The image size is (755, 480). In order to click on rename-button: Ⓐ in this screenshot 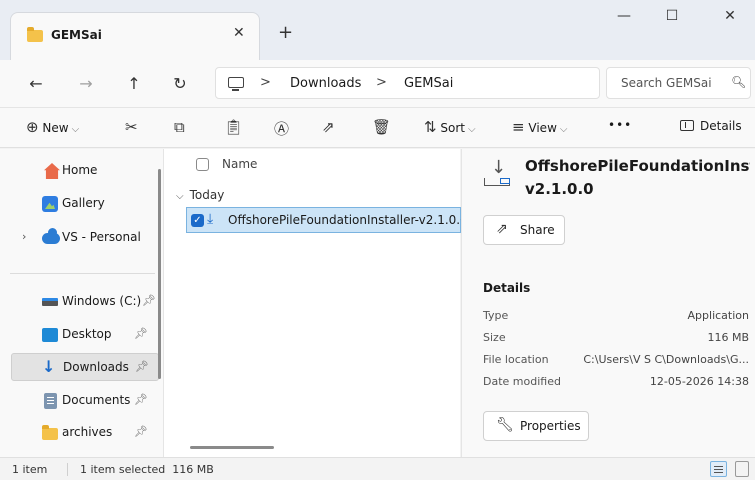, I will do `click(281, 128)`.